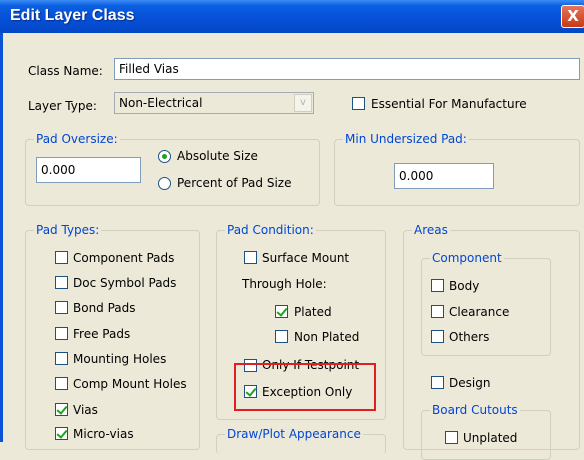  I want to click on plated-checkbox, so click(281, 311).